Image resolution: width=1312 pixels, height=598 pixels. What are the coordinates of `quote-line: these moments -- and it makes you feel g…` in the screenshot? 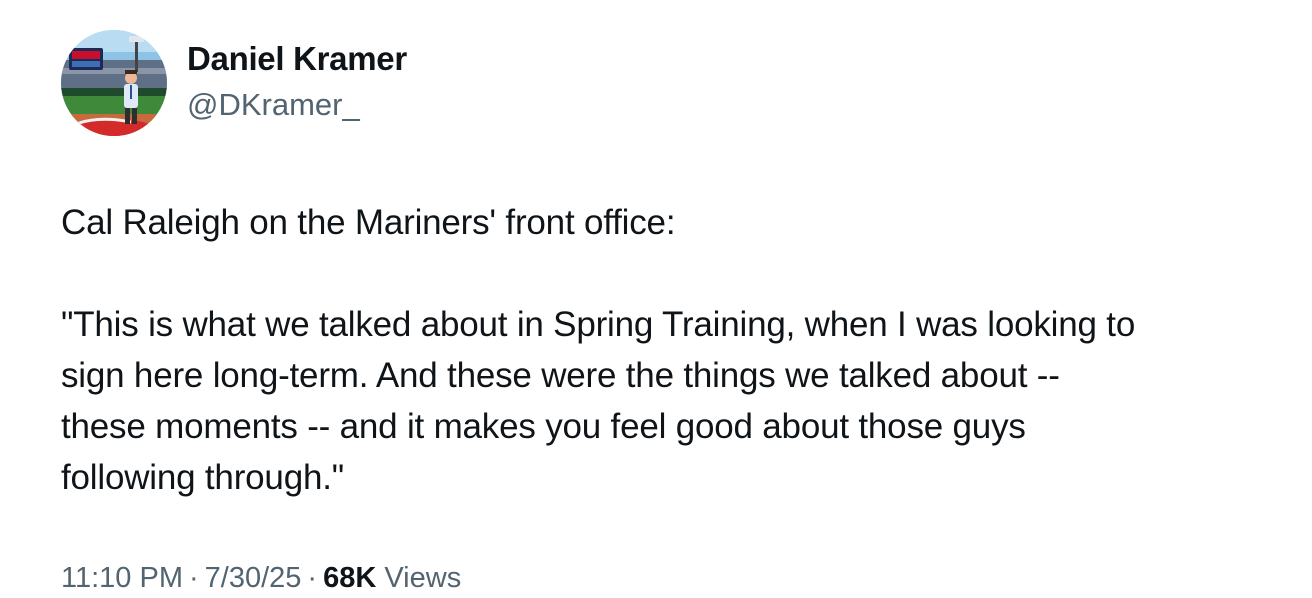 It's located at (543, 426).